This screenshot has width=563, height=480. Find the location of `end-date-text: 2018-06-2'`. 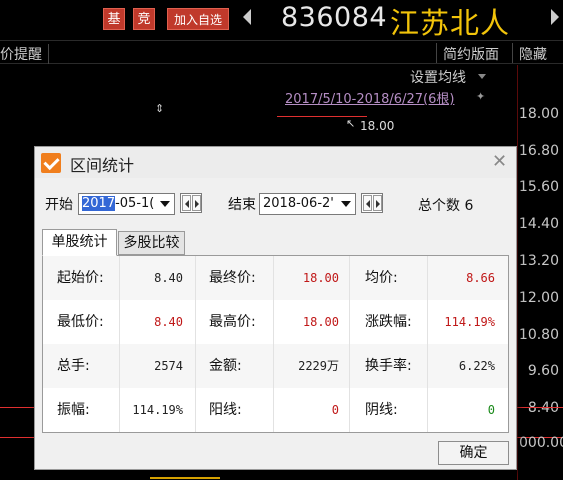

end-date-text: 2018-06-2' is located at coordinates (298, 203).